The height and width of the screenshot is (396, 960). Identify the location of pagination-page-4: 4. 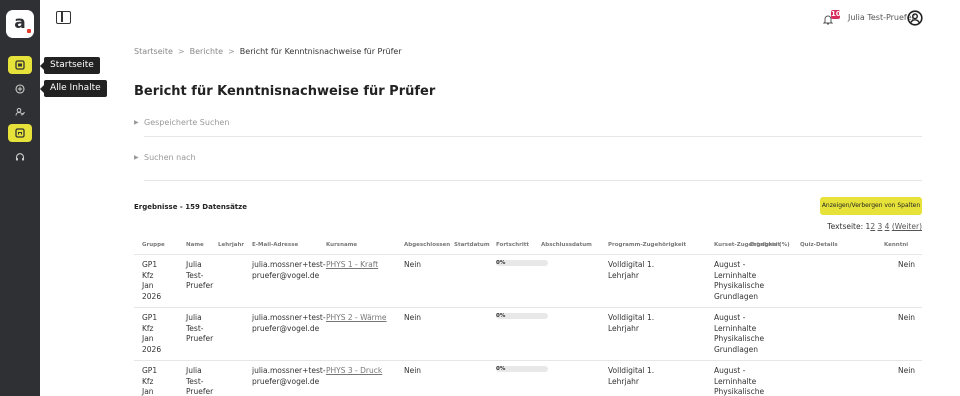
(887, 226).